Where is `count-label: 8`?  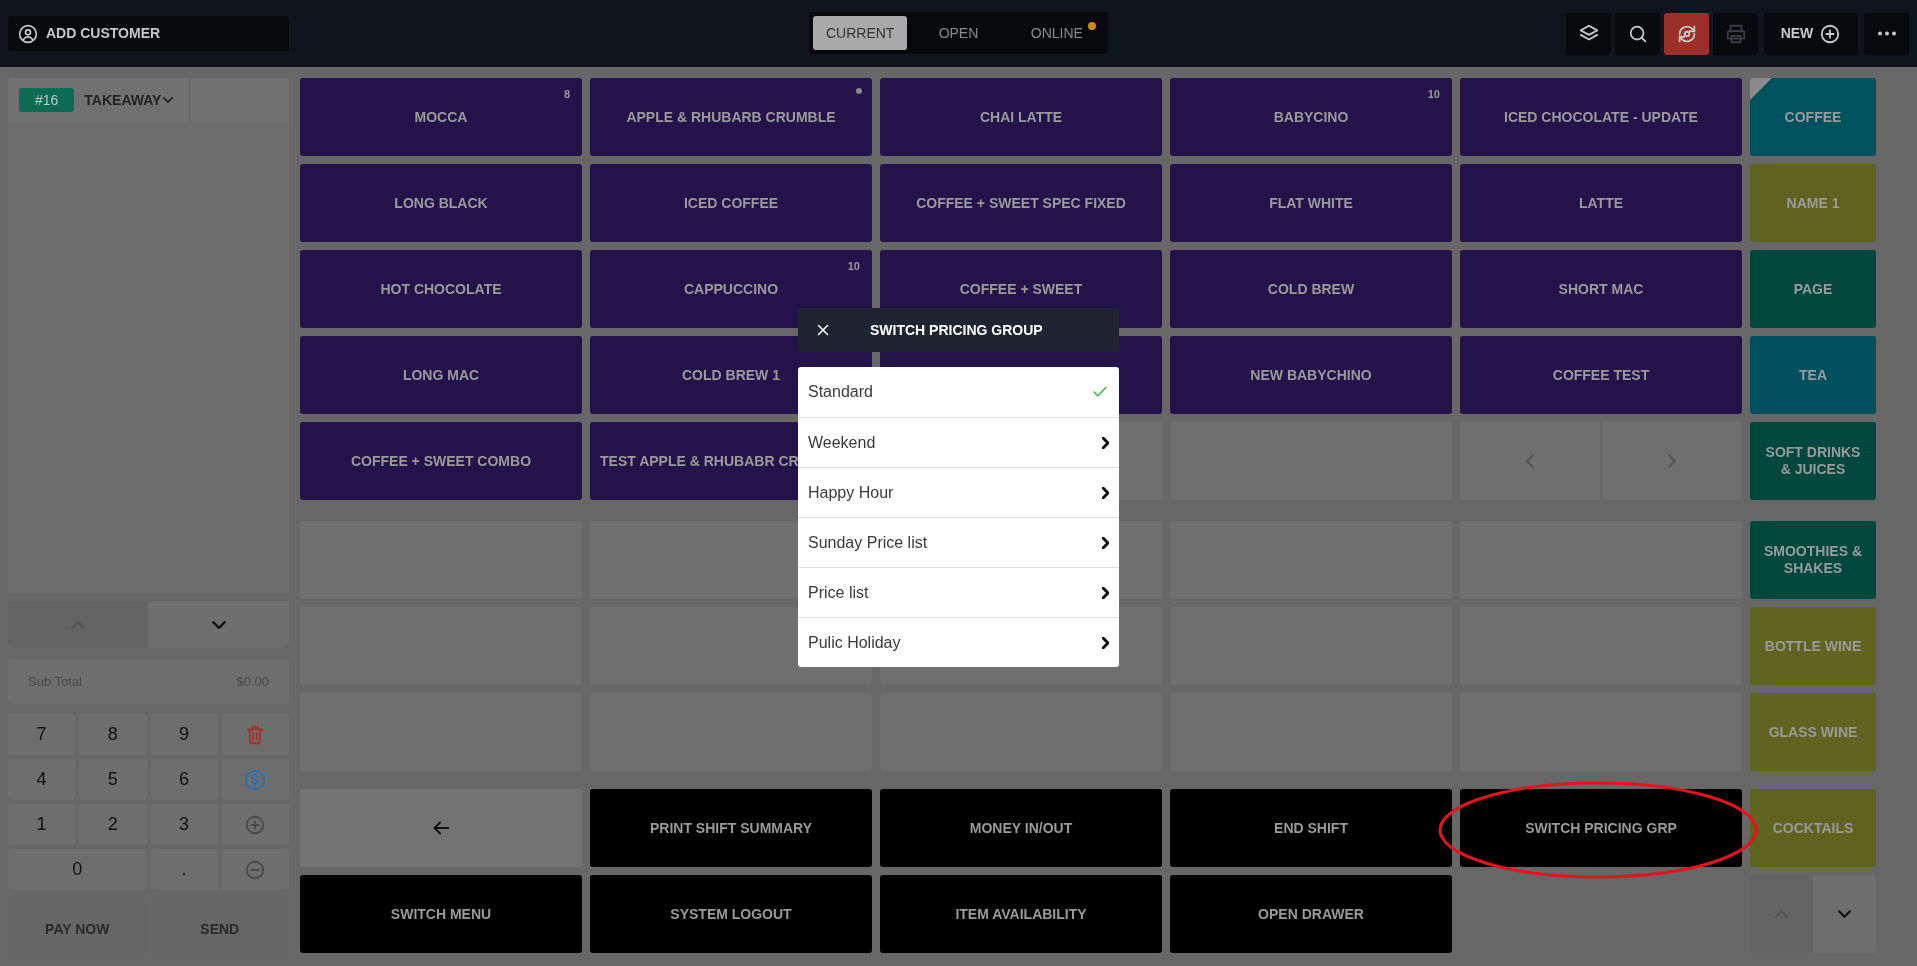
count-label: 8 is located at coordinates (566, 94).